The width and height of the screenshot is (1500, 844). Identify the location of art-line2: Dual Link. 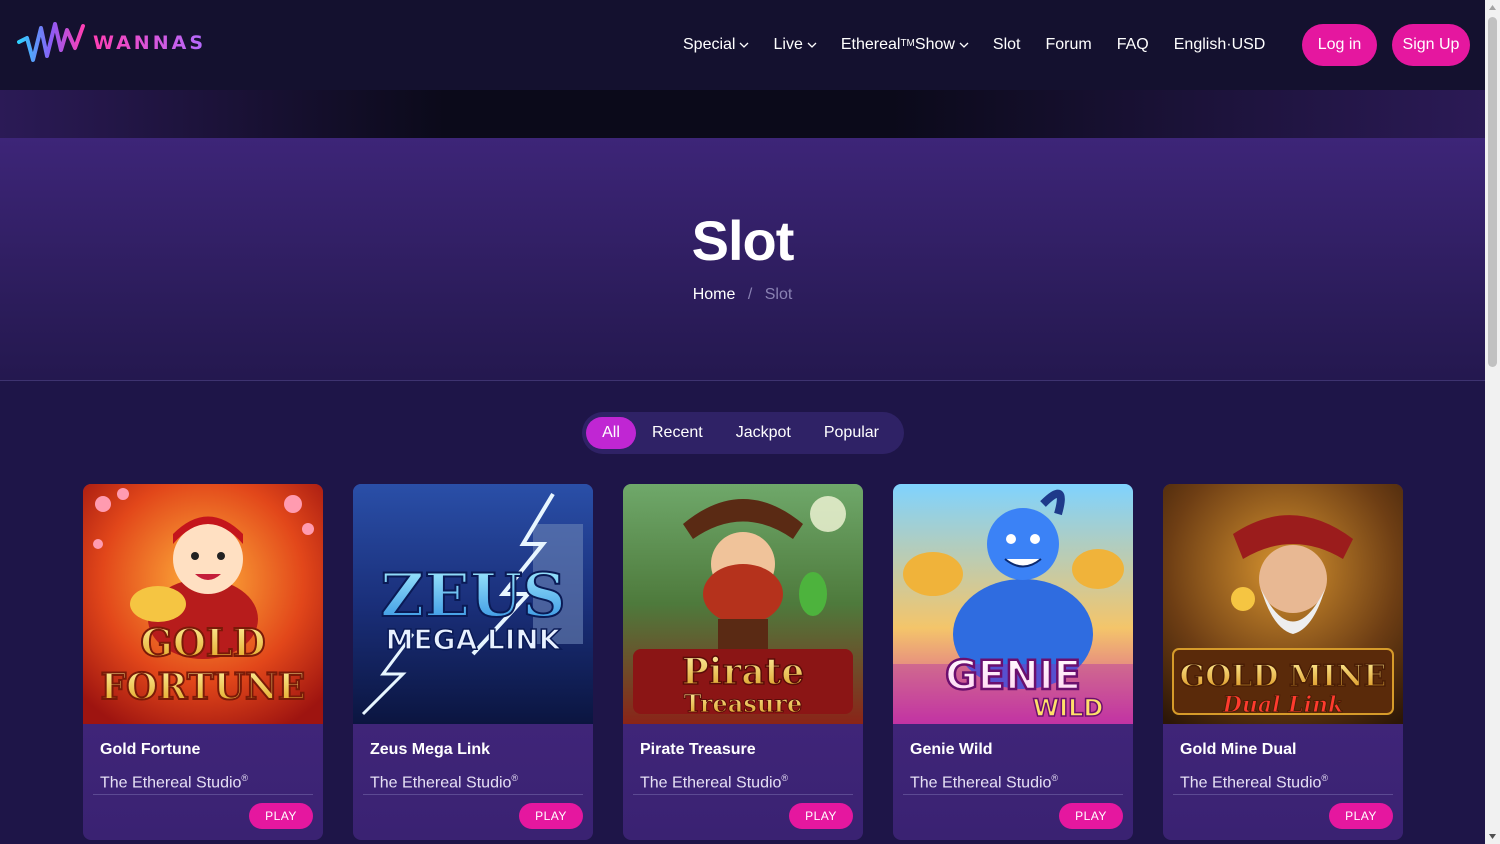
(1282, 705).